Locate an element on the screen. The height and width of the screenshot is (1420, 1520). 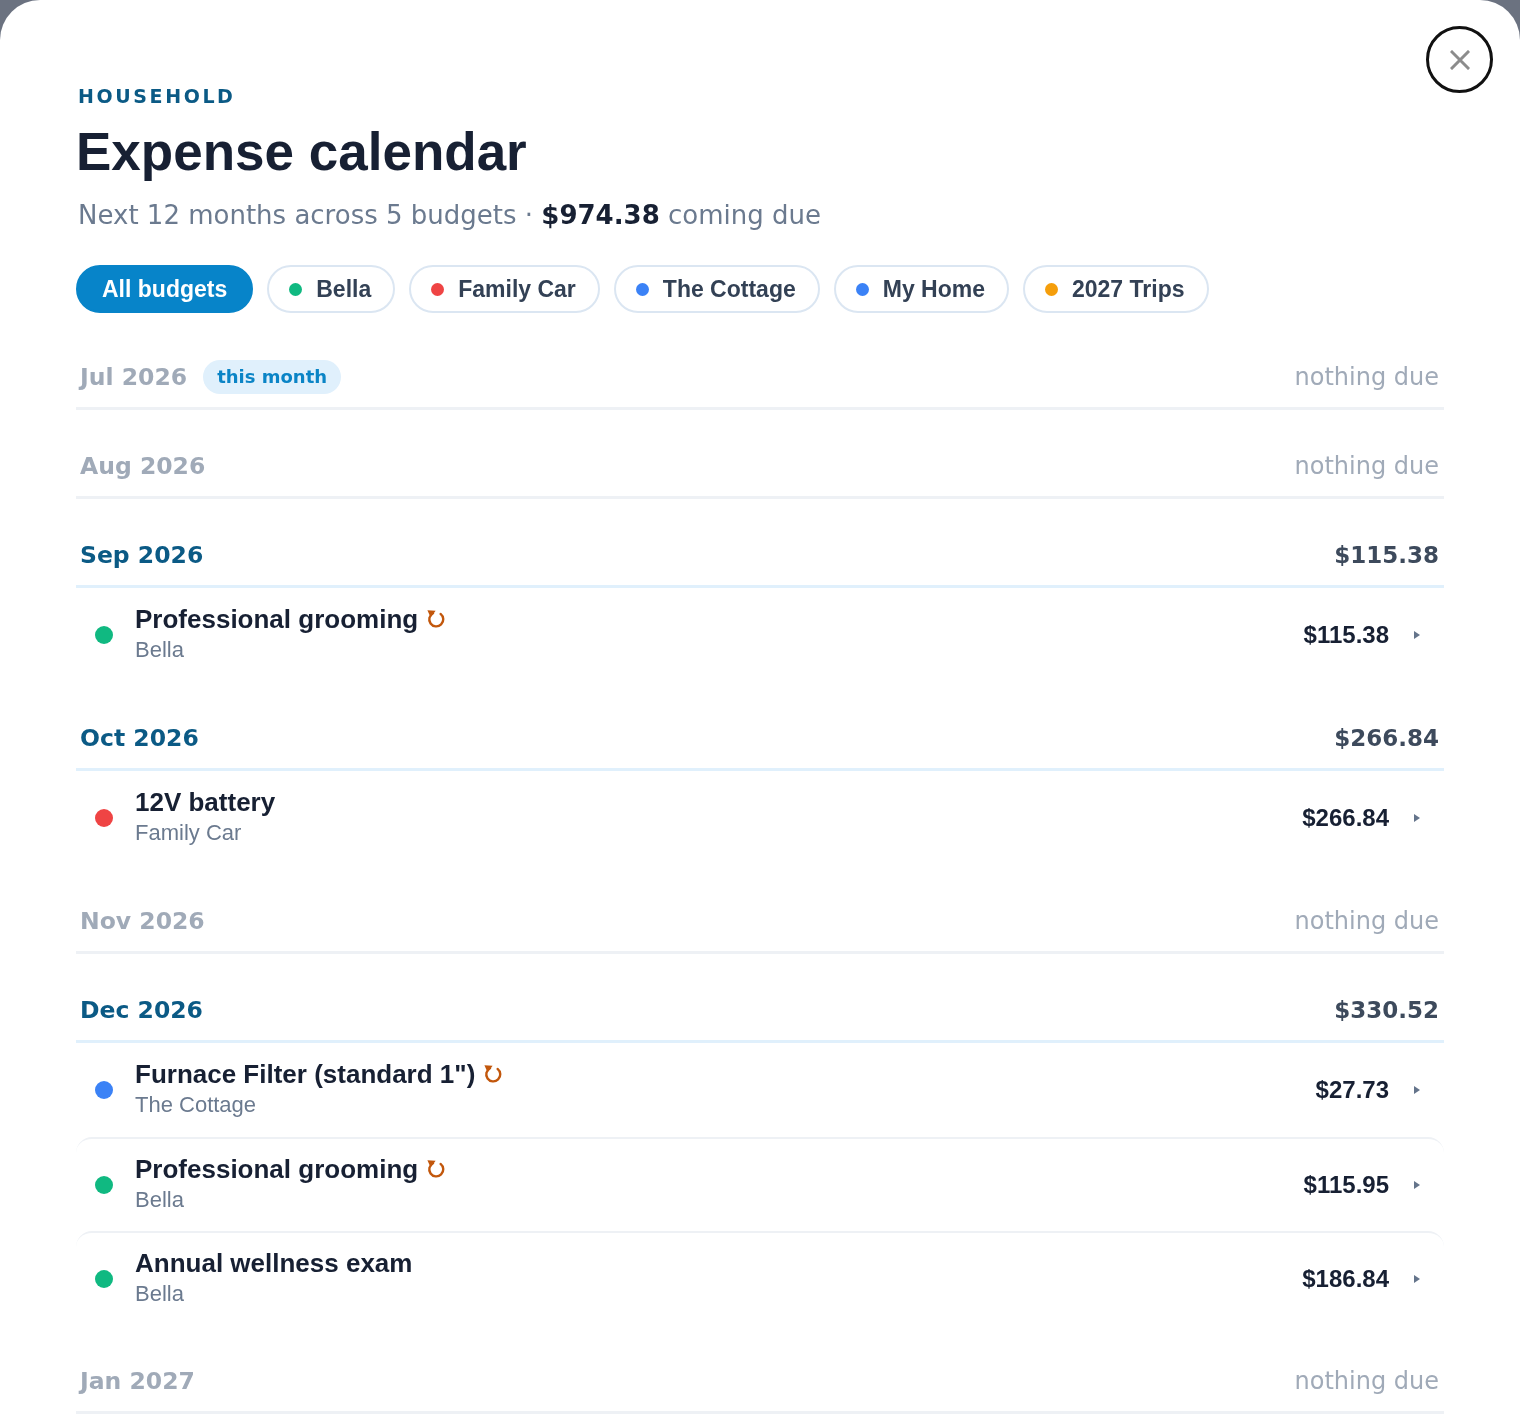
expense-name: Annual wellness exam is located at coordinates (274, 1263).